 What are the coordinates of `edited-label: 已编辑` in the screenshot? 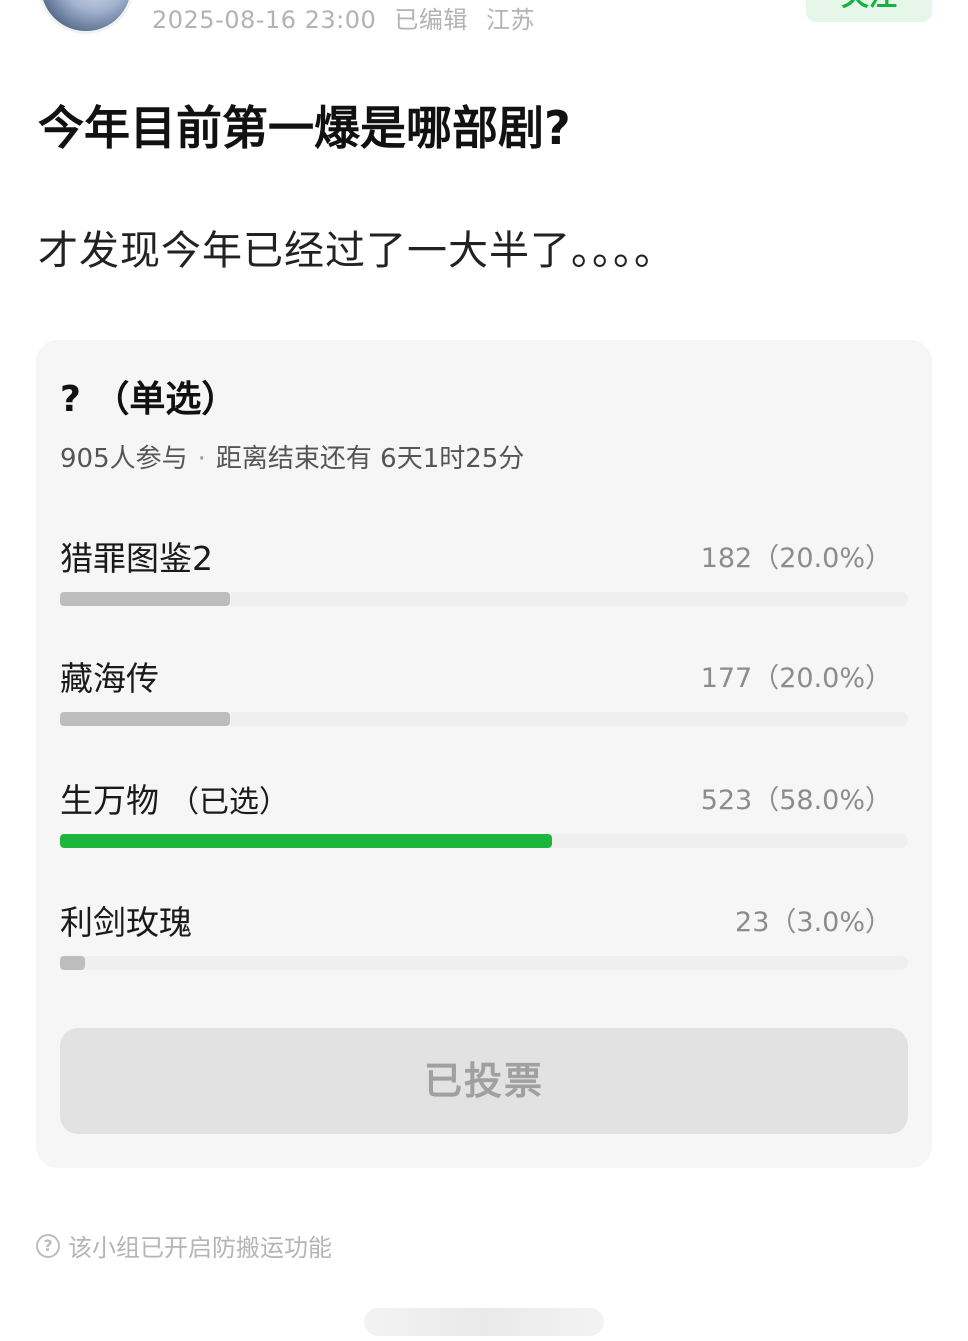 It's located at (431, 20).